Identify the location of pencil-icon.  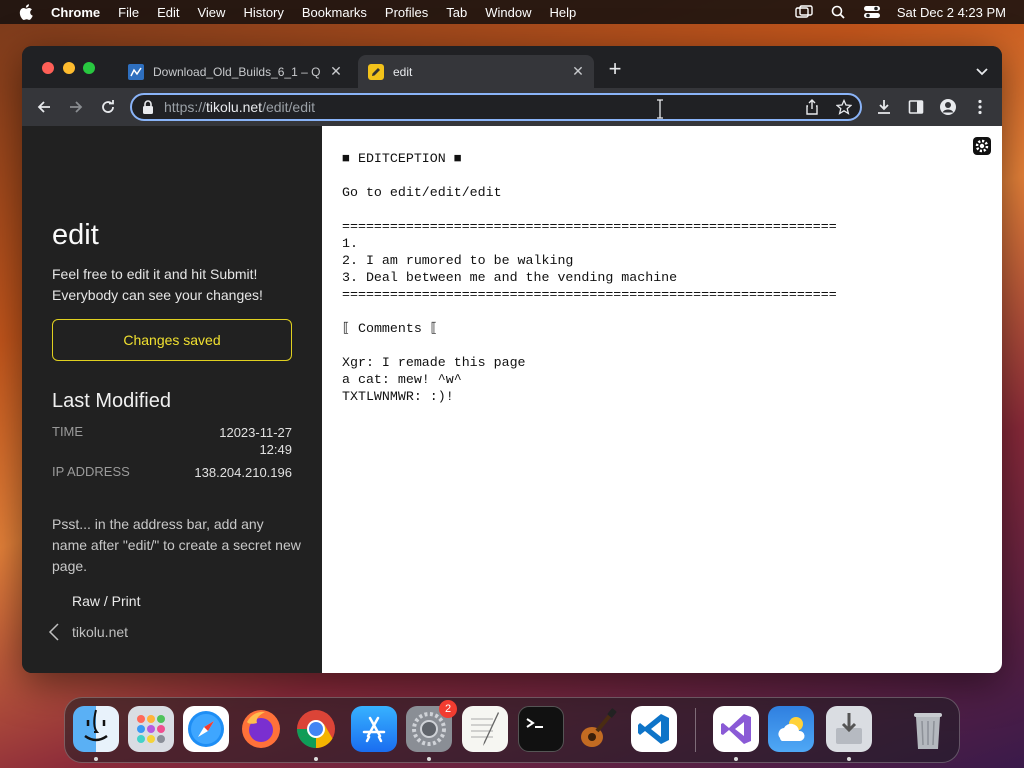
(376, 71).